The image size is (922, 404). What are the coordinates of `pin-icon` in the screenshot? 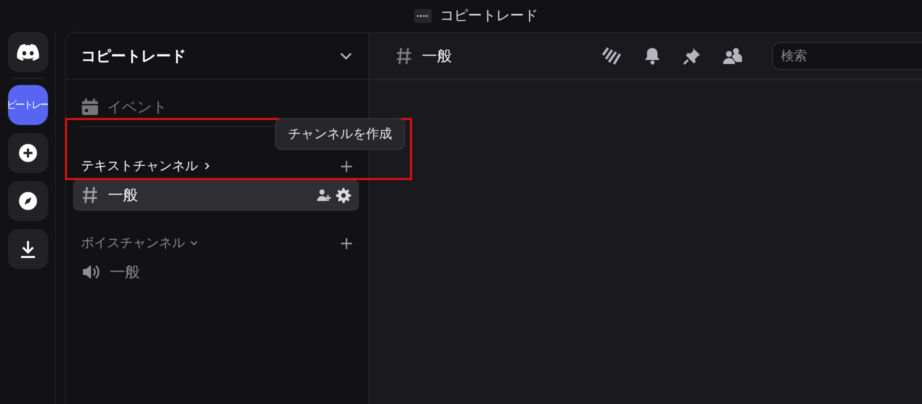 It's located at (692, 56).